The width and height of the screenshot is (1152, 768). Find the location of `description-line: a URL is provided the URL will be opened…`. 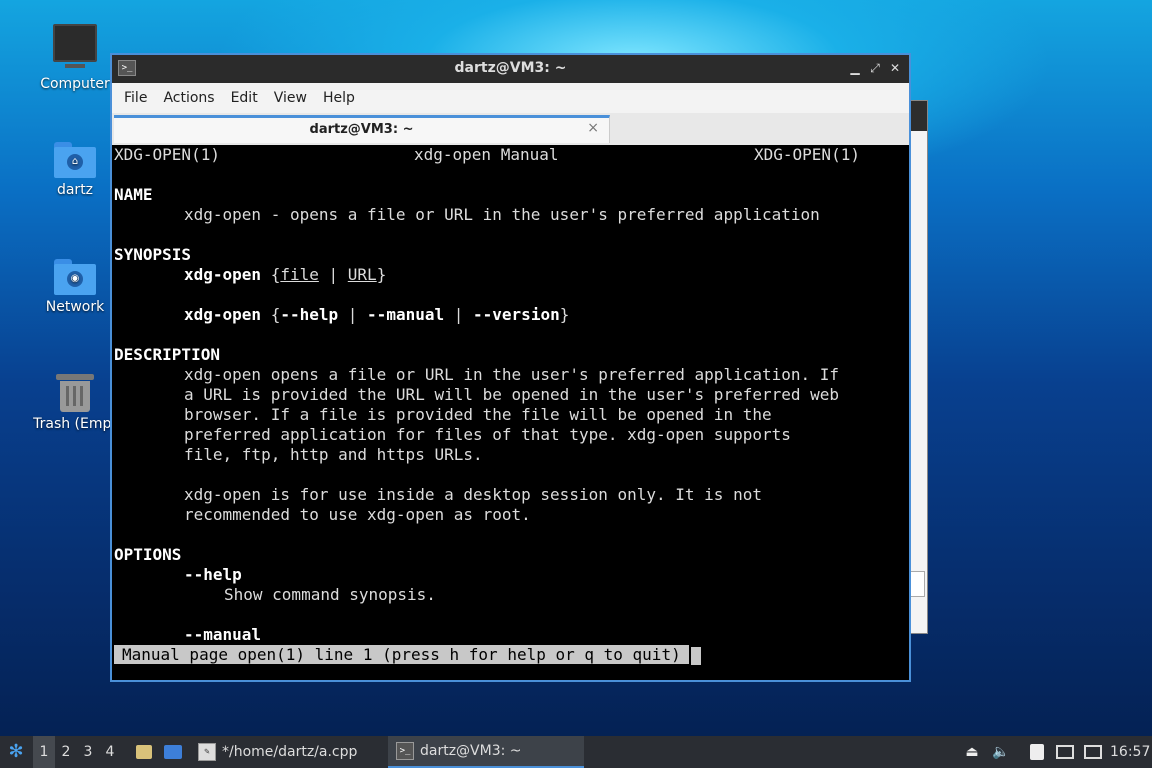

description-line: a URL is provided the URL will be opened… is located at coordinates (512, 394).